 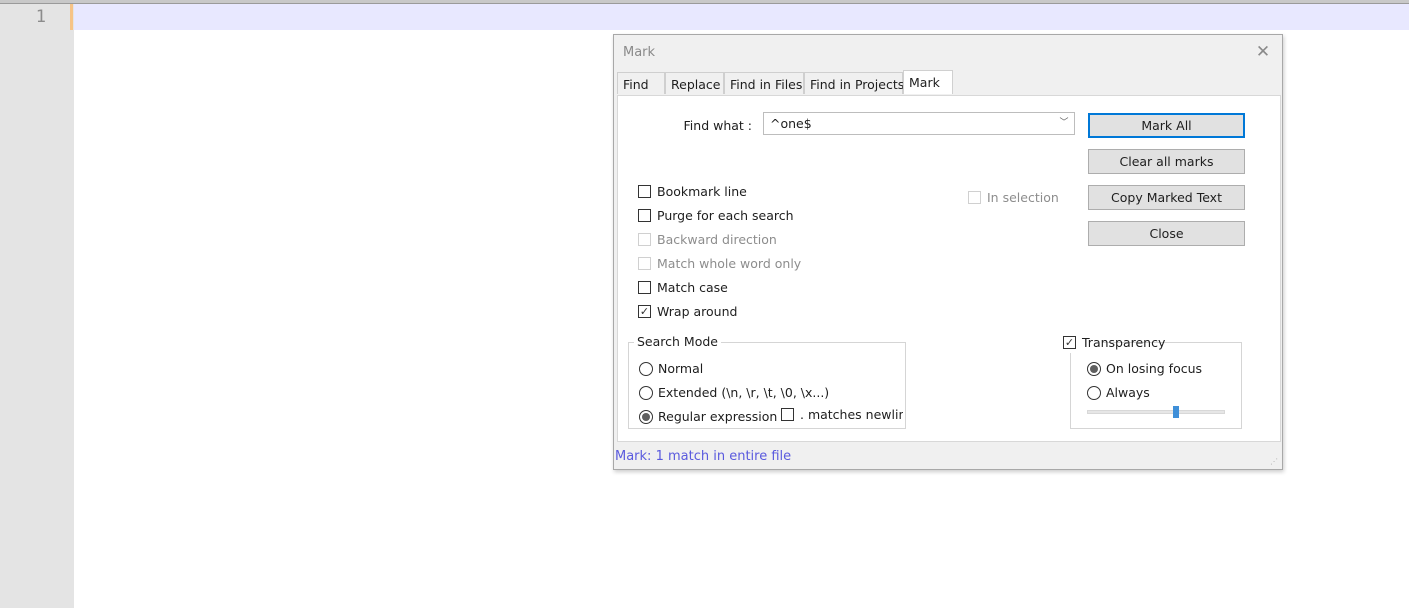 What do you see at coordinates (694, 83) in the screenshot?
I see `tab-replace: Replace` at bounding box center [694, 83].